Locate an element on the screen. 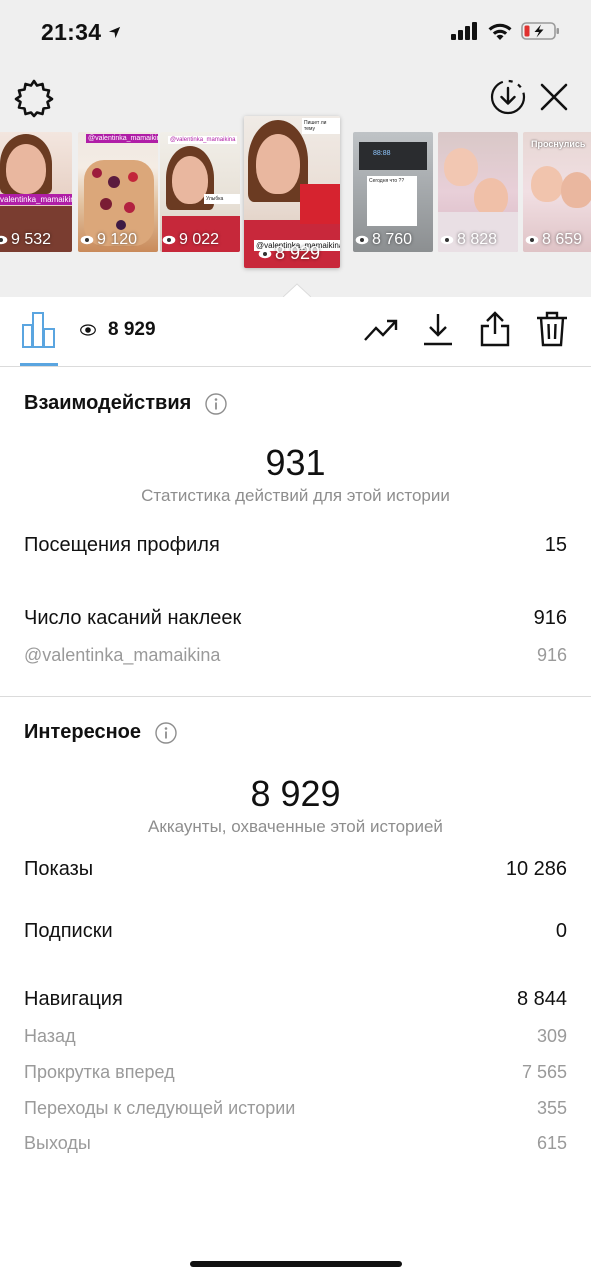 This screenshot has height=1280, width=591. back-row: Назад 309 is located at coordinates (295, 1036).